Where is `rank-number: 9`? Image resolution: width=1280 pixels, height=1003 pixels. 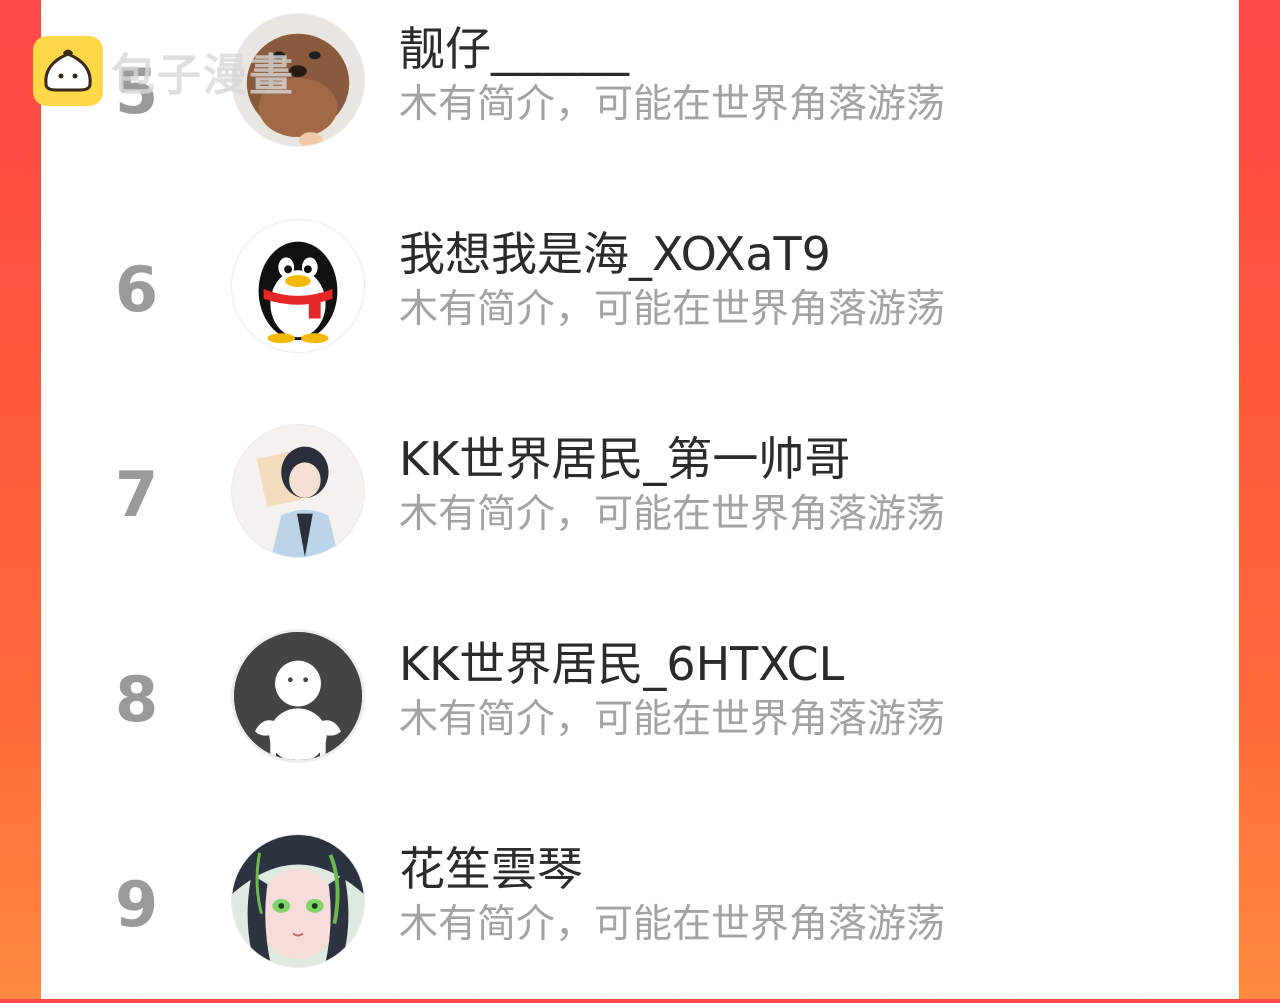 rank-number: 9 is located at coordinates (137, 904).